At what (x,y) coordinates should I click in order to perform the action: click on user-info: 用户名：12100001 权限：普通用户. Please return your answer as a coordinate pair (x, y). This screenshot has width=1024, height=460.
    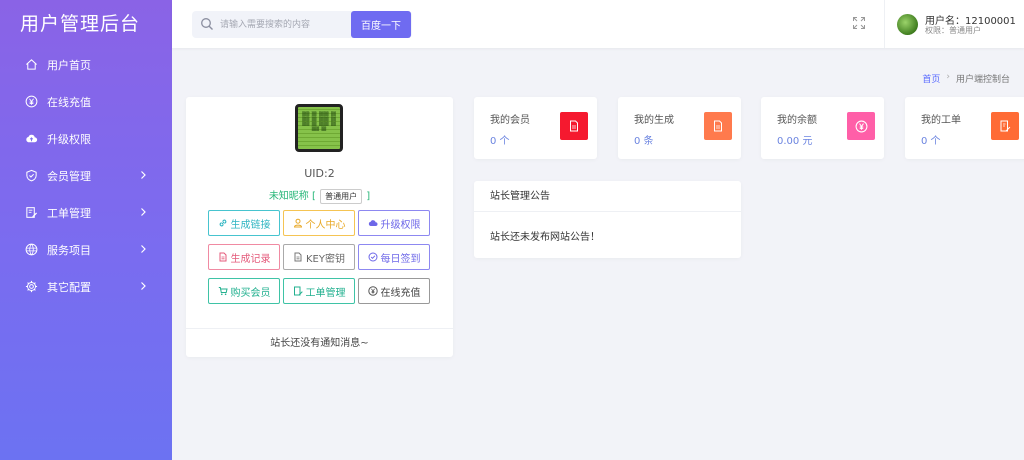
    Looking at the image, I should click on (954, 24).